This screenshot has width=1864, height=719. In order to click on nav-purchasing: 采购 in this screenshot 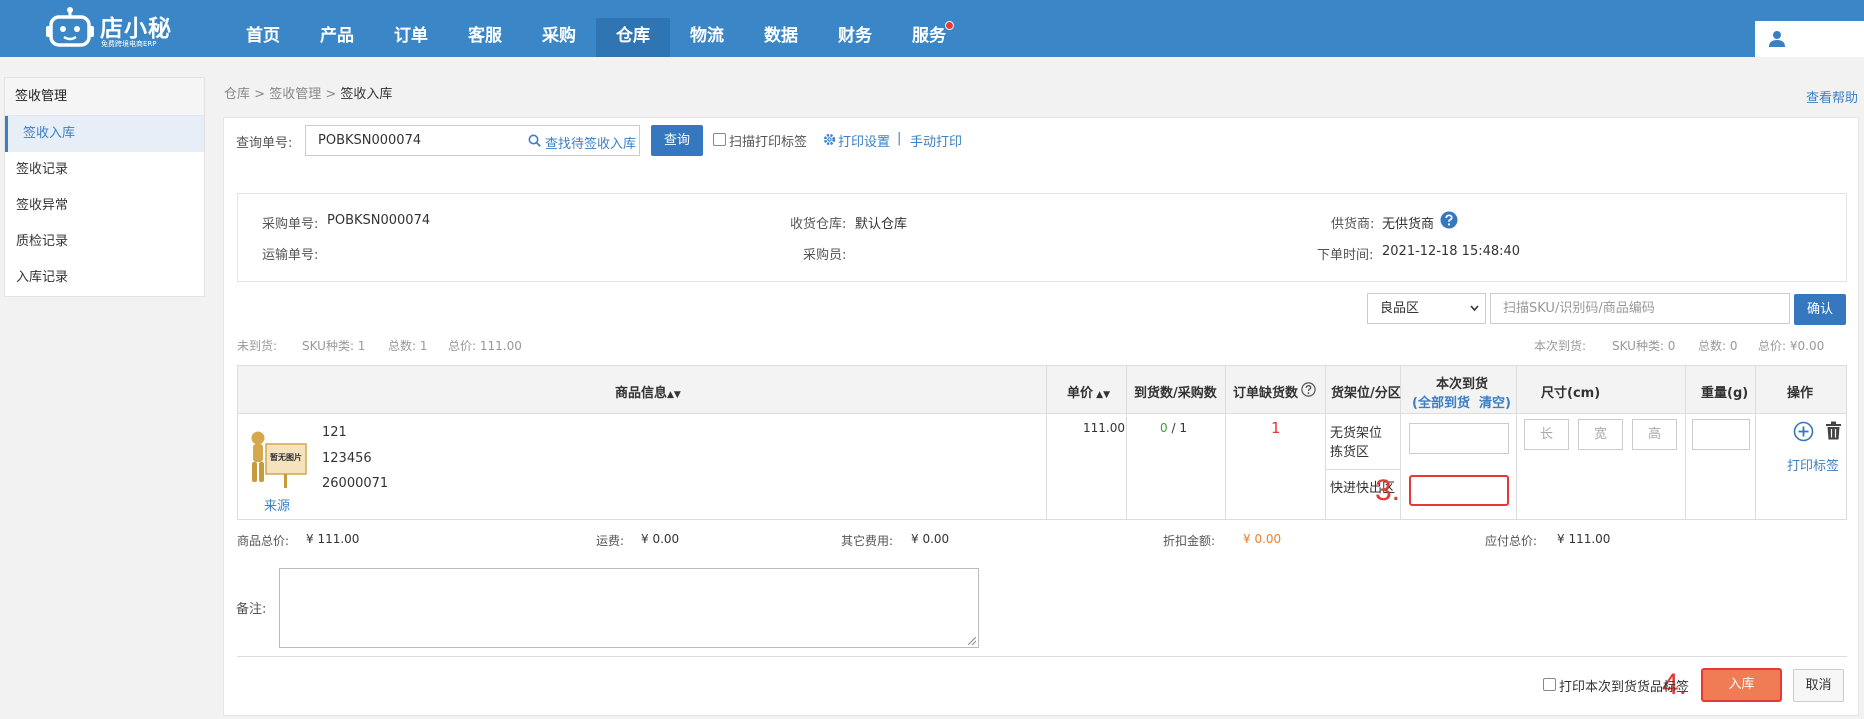, I will do `click(559, 37)`.